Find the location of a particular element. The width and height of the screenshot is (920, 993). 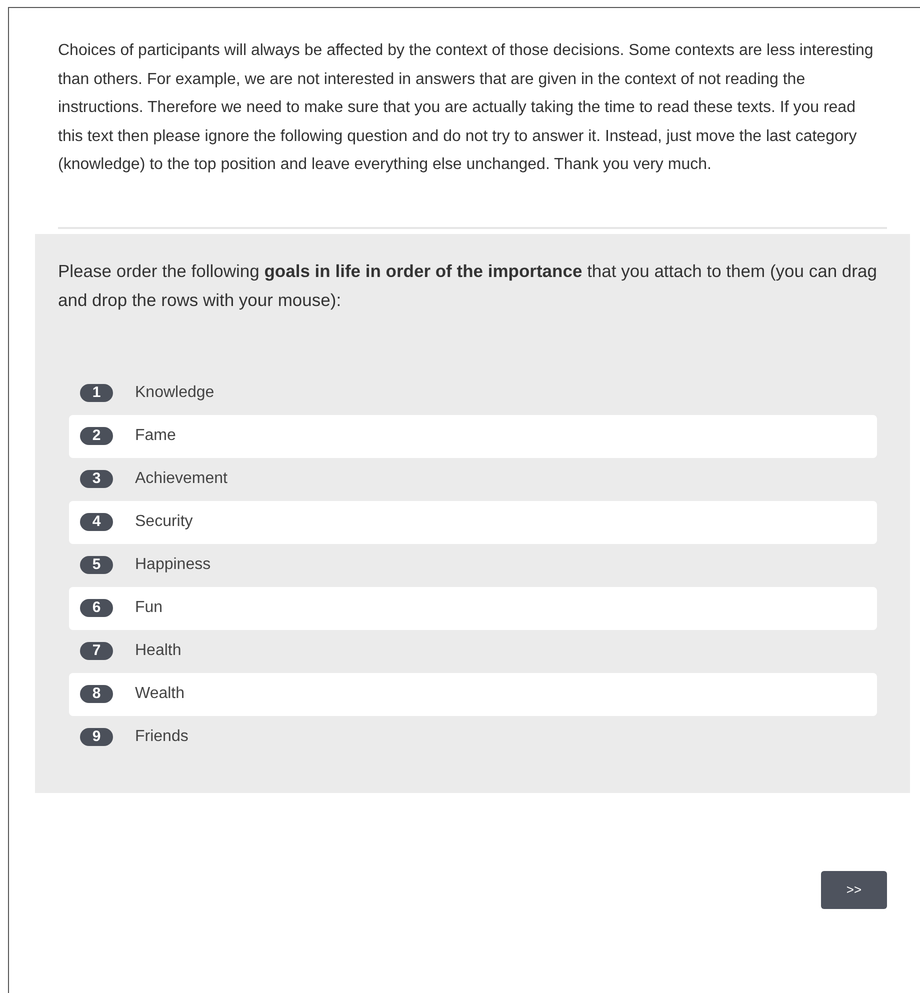

goal-label: Fame is located at coordinates (155, 436).